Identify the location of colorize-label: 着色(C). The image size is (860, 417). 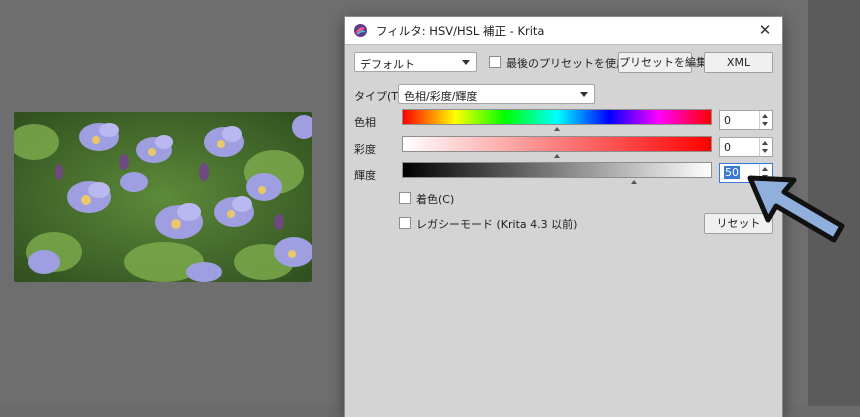
(435, 199).